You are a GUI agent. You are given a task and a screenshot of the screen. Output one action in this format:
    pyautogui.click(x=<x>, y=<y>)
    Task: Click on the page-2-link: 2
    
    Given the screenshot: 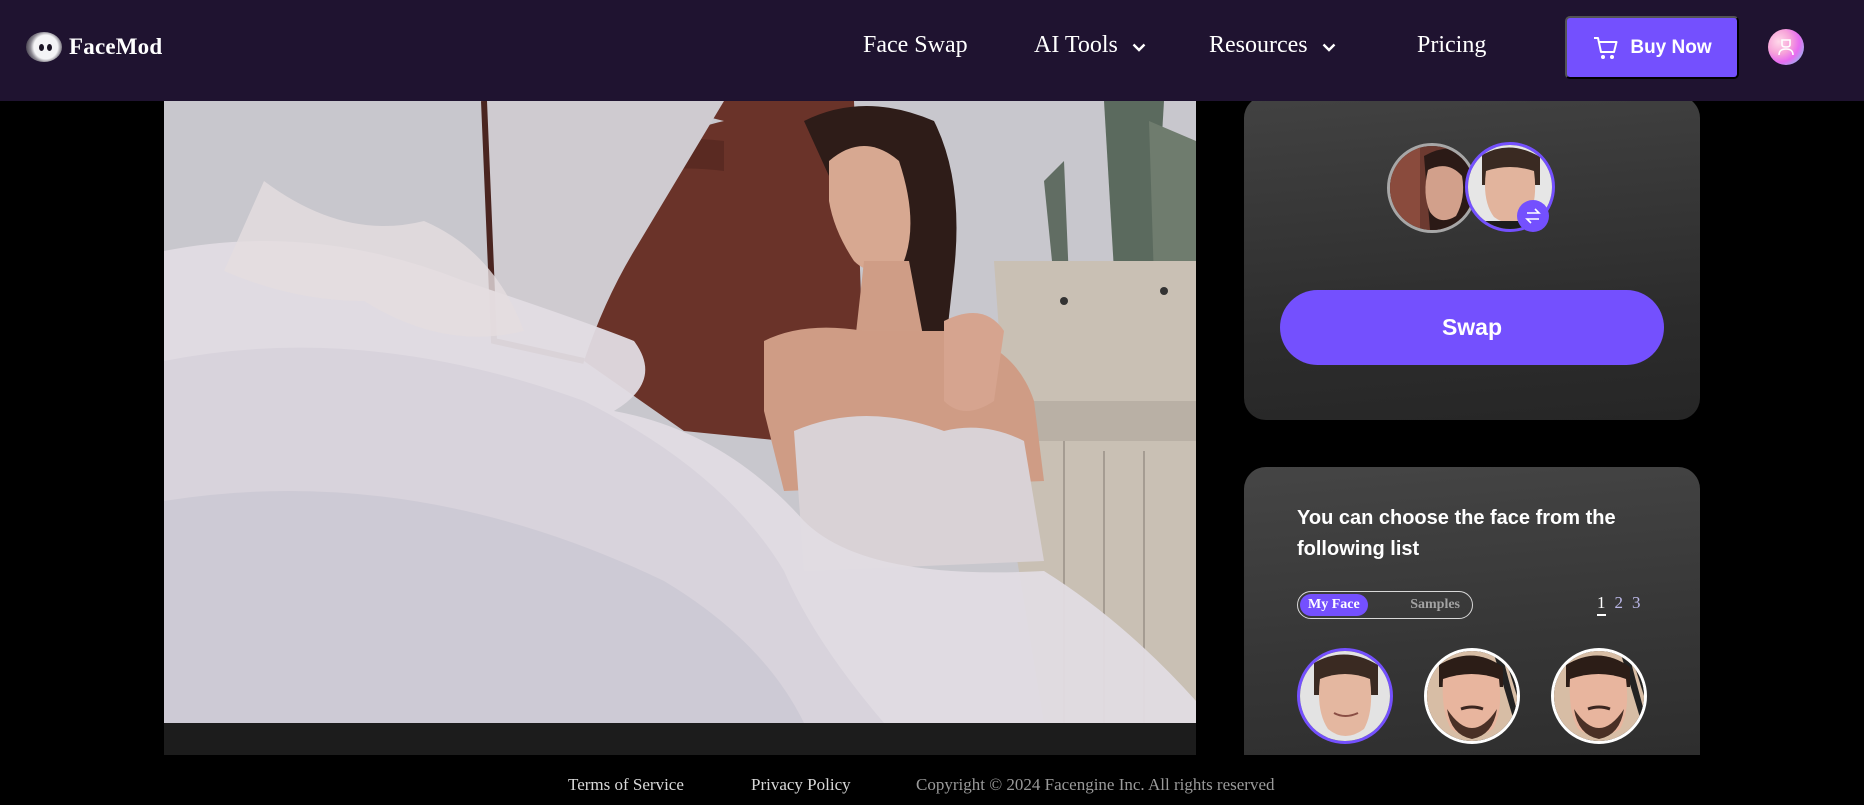 What is the action you would take?
    pyautogui.click(x=1619, y=604)
    